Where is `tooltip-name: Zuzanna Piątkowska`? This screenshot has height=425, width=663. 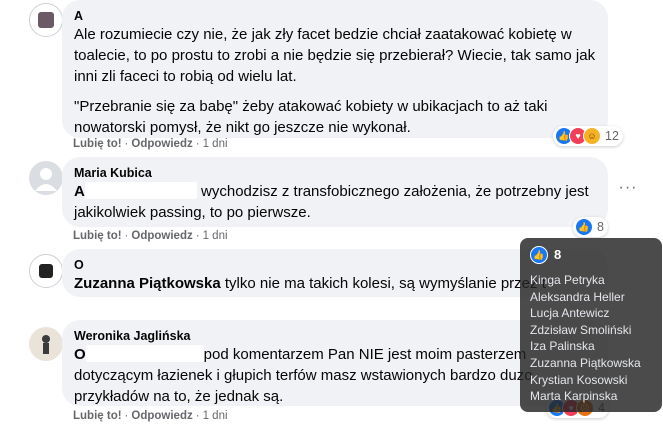
tooltip-name: Zuzanna Piątkowska is located at coordinates (585, 362).